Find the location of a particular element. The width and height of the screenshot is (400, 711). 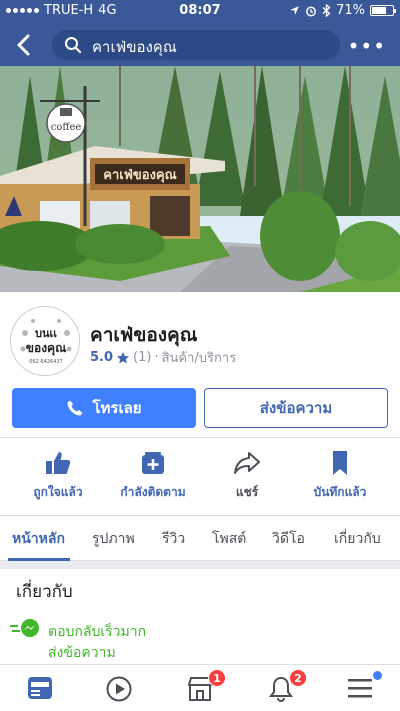

tab-home: หน้าหลัก is located at coordinates (38, 539).